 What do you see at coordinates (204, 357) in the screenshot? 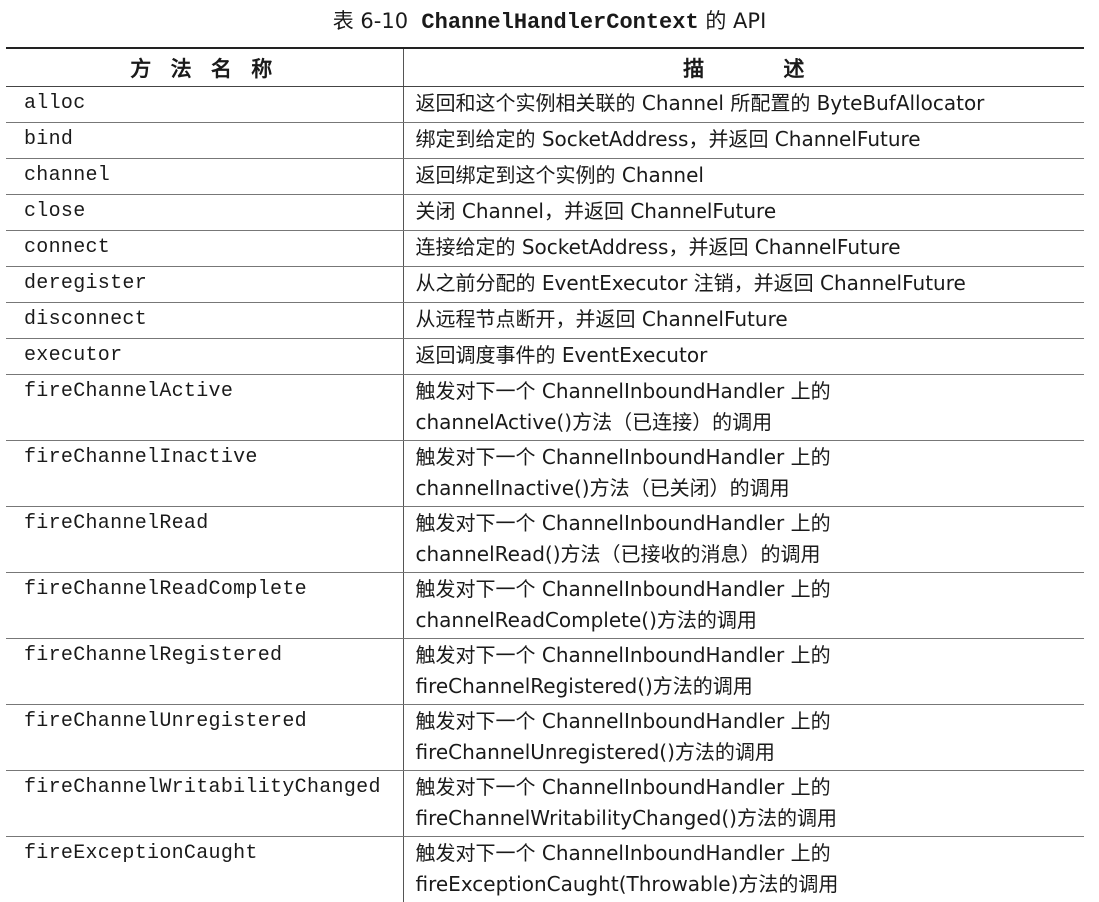
I see `method-name-cell: executor` at bounding box center [204, 357].